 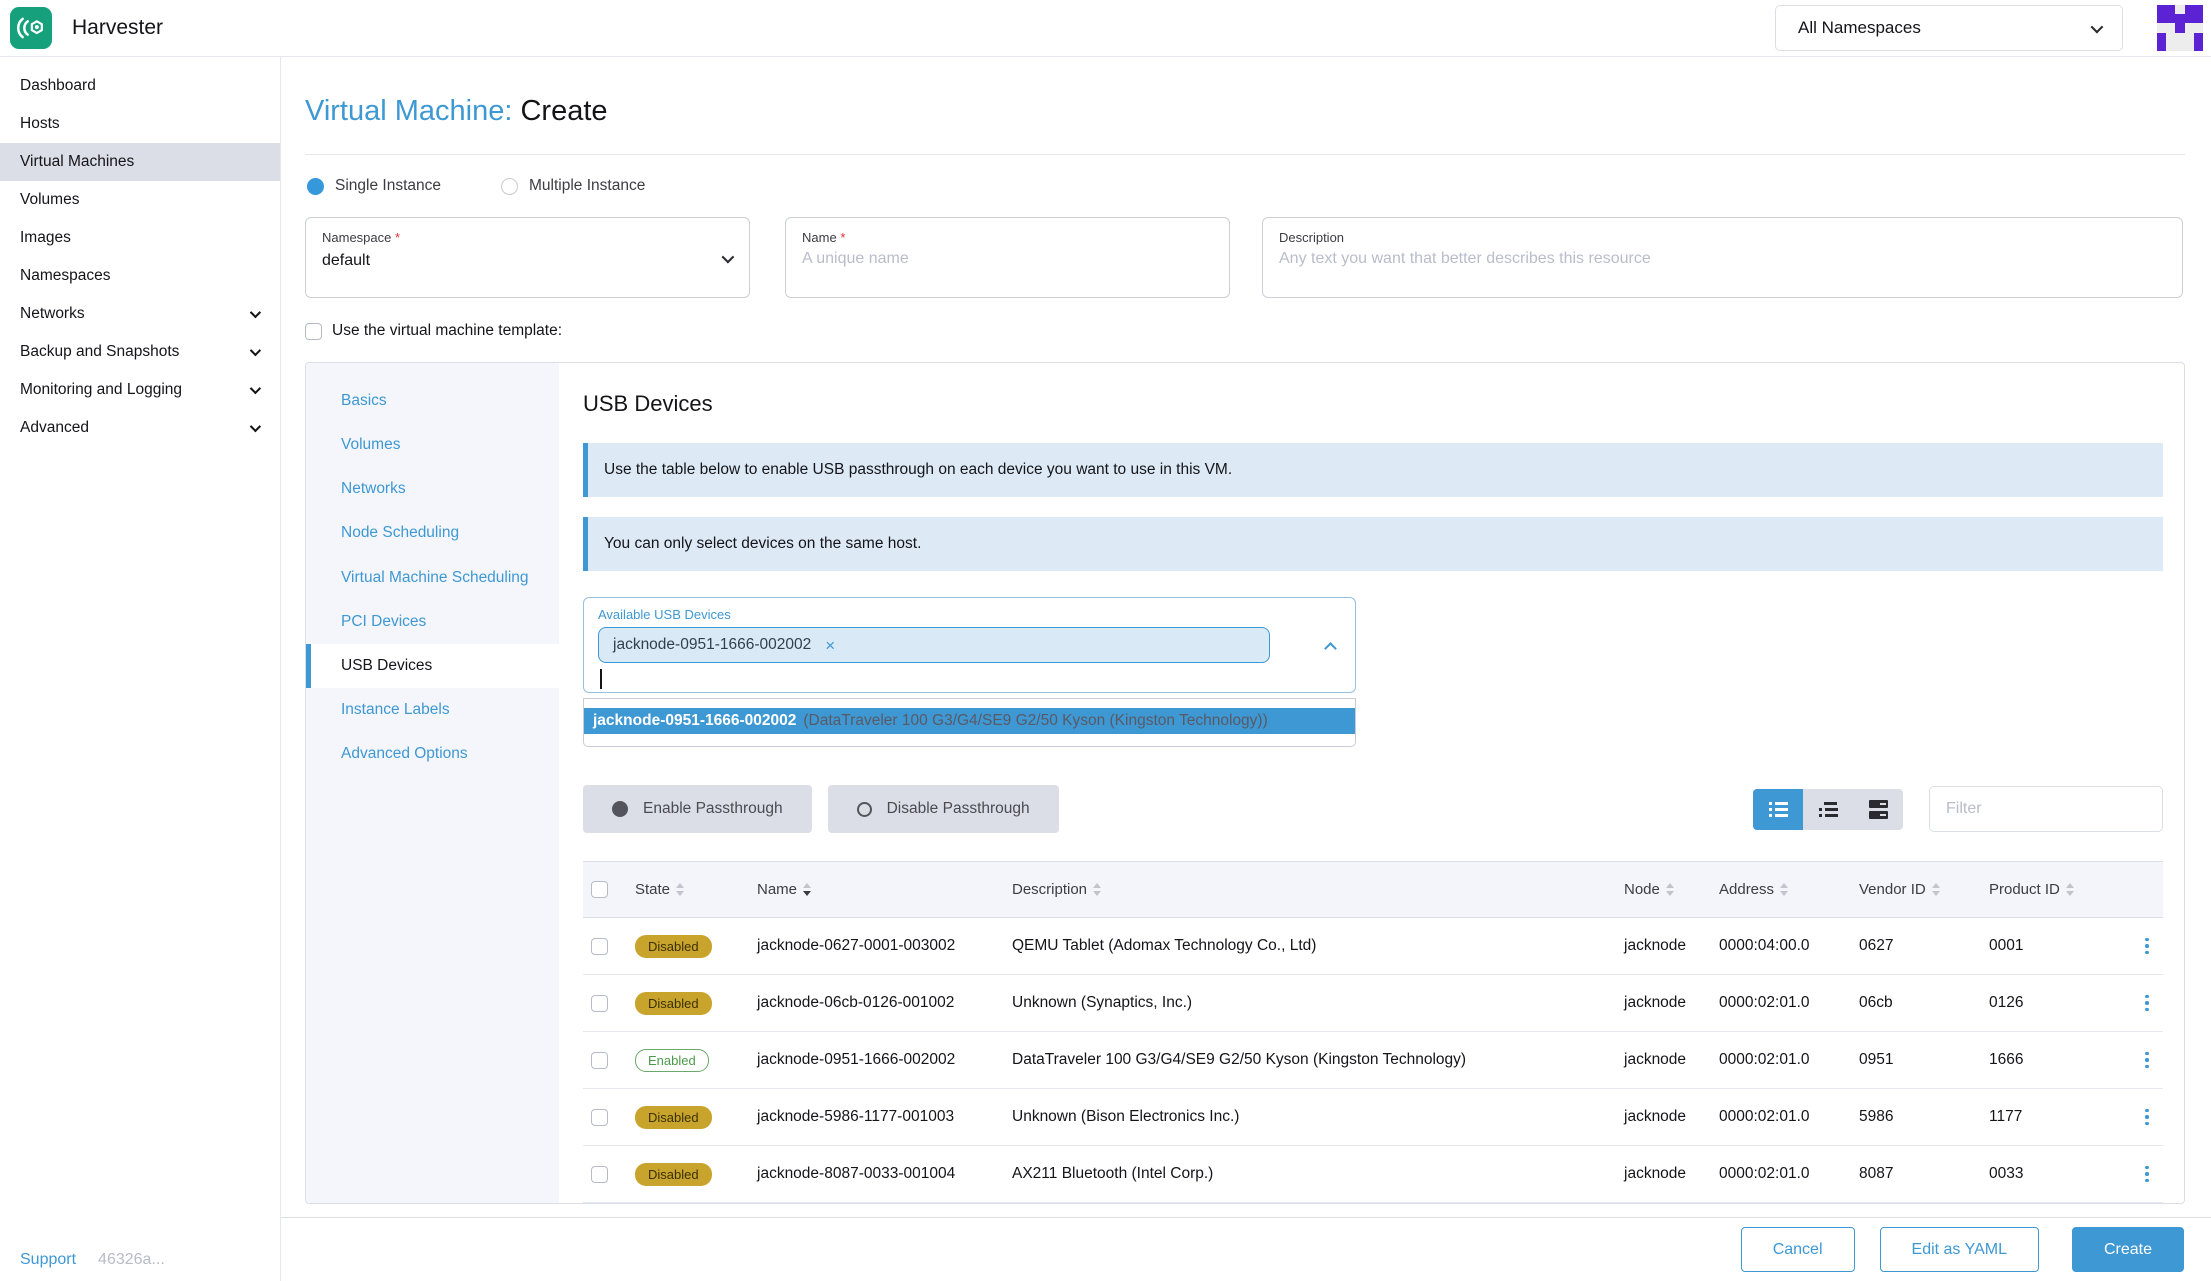 I want to click on remove-tag-icon: ×, so click(x=830, y=645).